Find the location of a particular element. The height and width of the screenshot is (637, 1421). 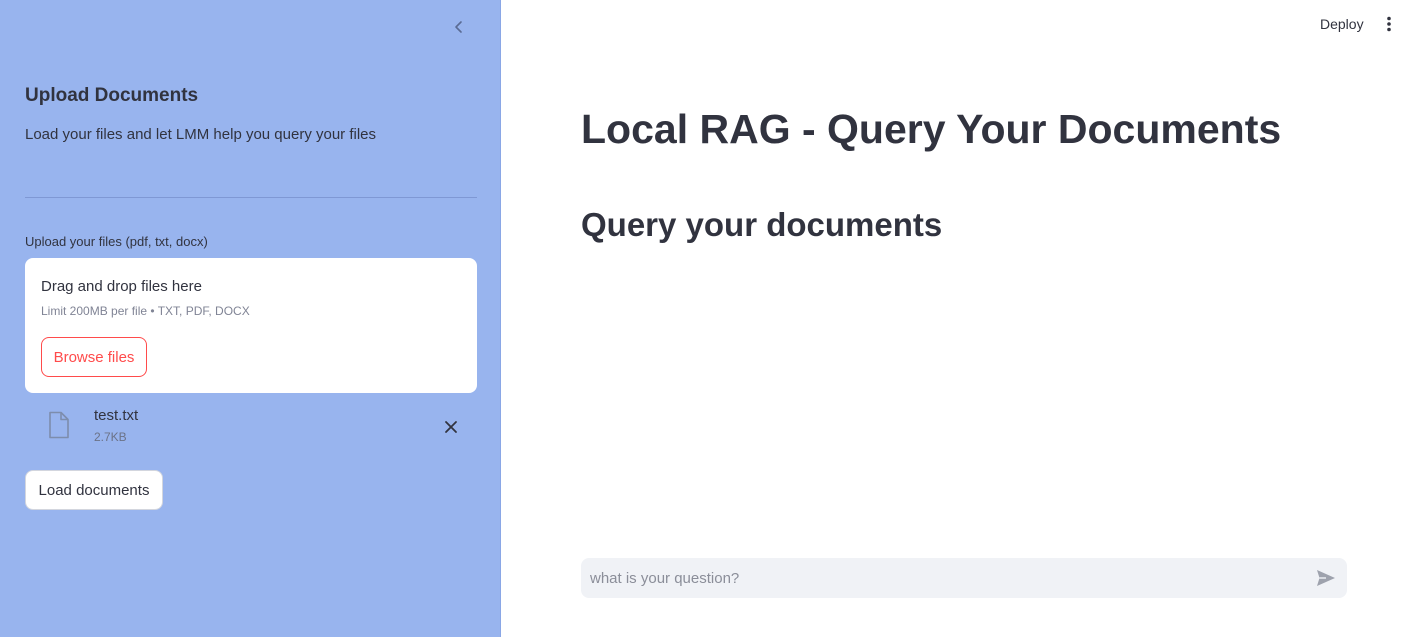

file-name: test.txt is located at coordinates (116, 415).